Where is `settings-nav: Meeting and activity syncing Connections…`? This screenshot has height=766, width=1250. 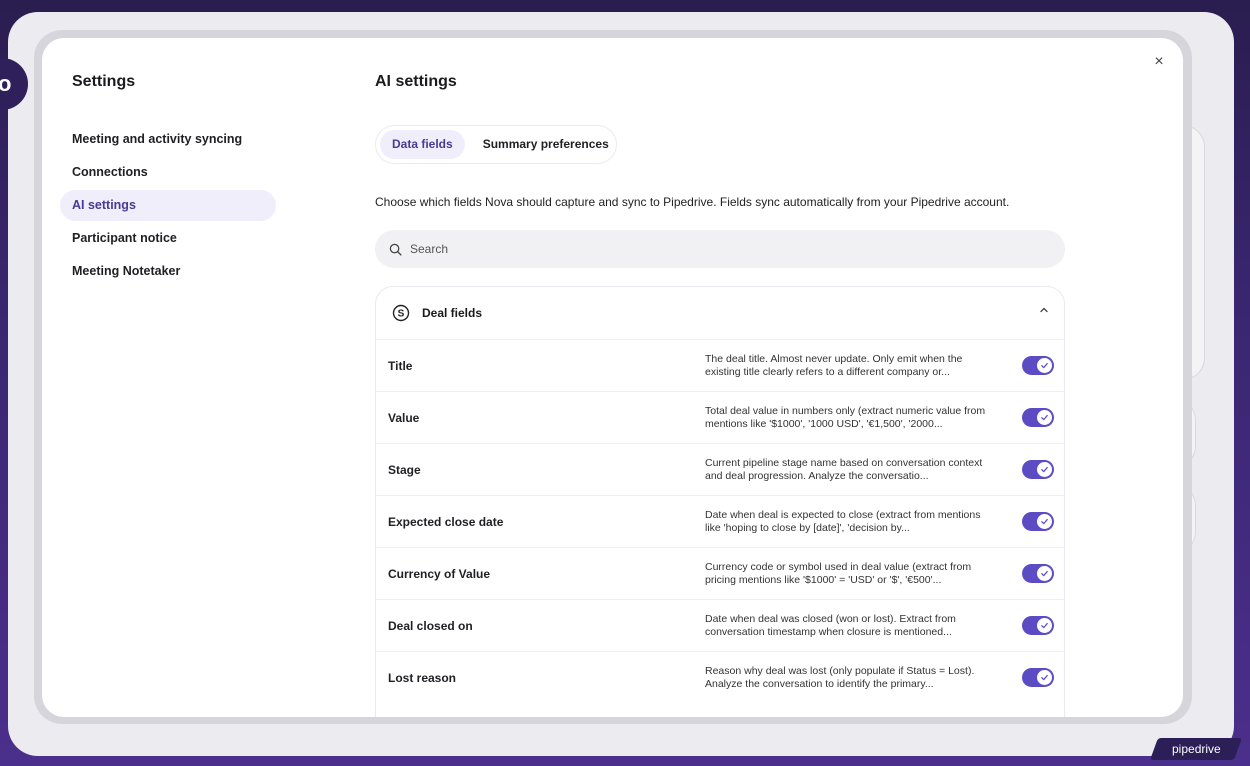
settings-nav: Meeting and activity syncing Connections… is located at coordinates (168, 206).